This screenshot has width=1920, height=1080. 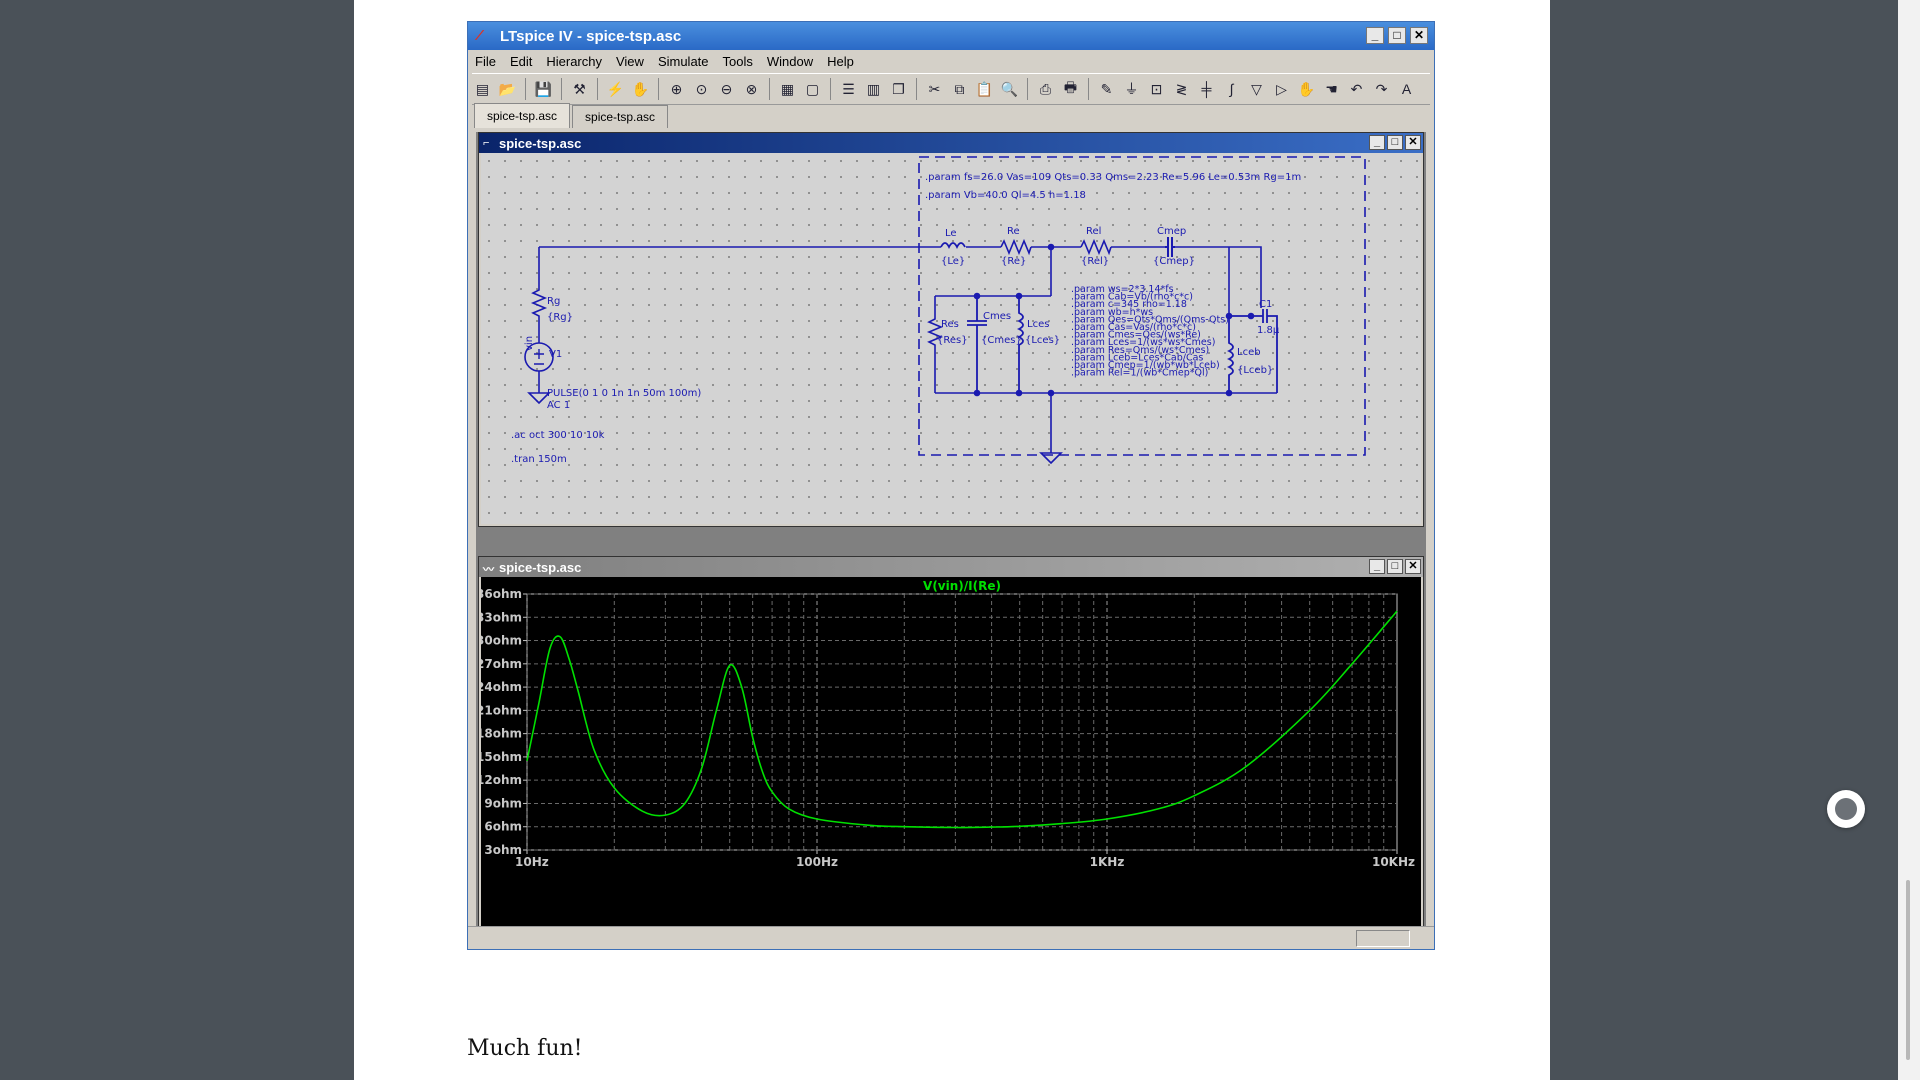 I want to click on evernote-clipper-icon, so click(x=1846, y=809).